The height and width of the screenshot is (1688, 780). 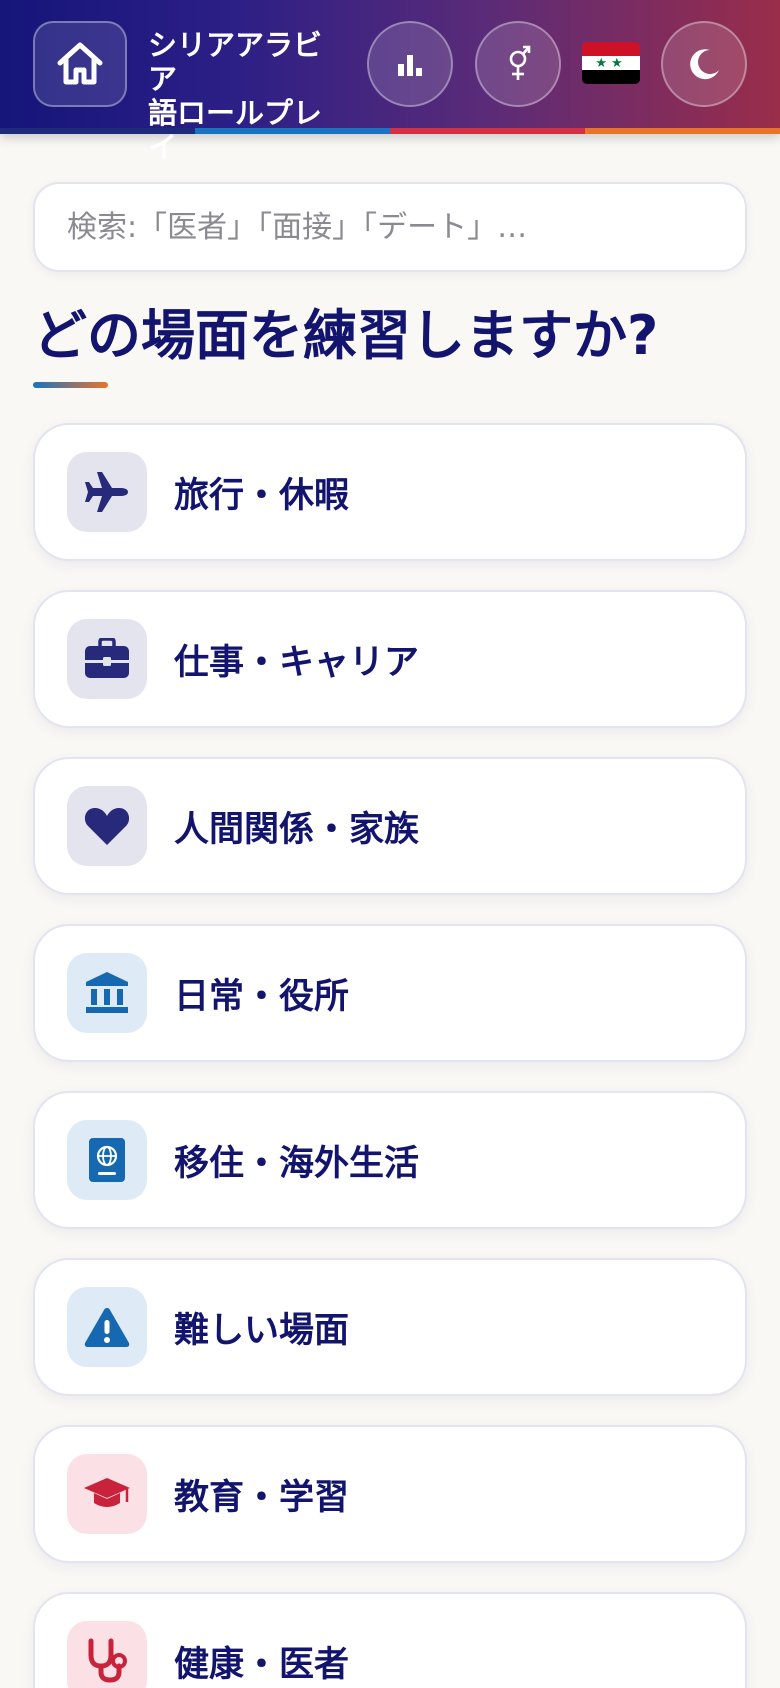 What do you see at coordinates (390, 993) in the screenshot?
I see `category-card-daily-life: 日常・役所` at bounding box center [390, 993].